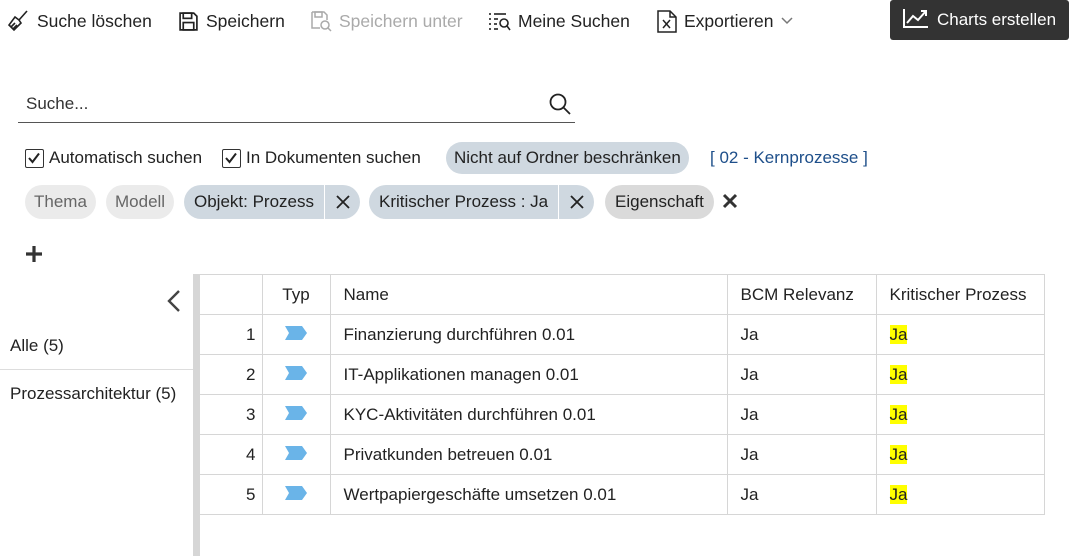 This screenshot has width=1069, height=556. I want to click on add-filter-icon, so click(34, 256).